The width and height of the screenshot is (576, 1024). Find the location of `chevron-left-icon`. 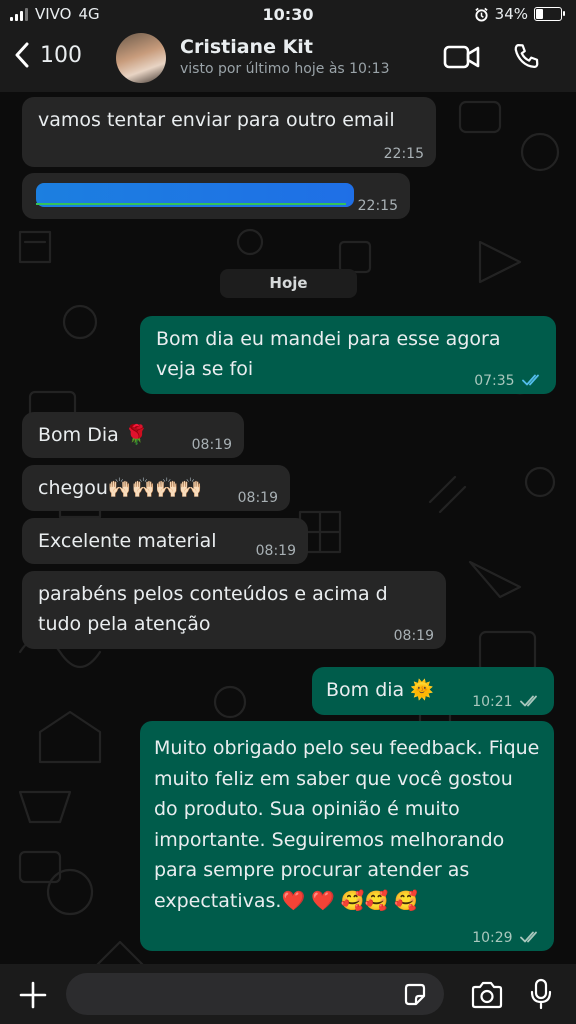

chevron-left-icon is located at coordinates (22, 55).